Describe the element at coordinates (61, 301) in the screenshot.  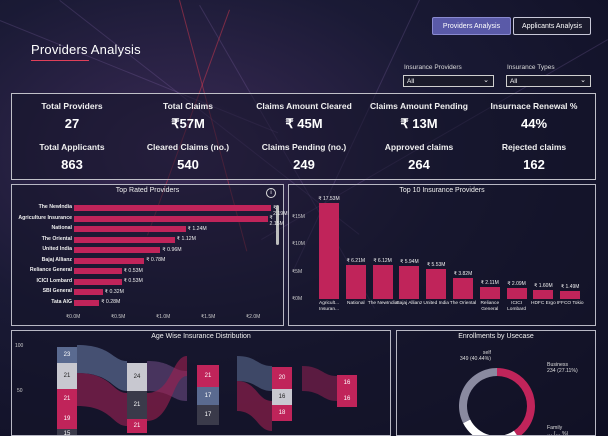
I see `bar-label: Tata AIG` at that location.